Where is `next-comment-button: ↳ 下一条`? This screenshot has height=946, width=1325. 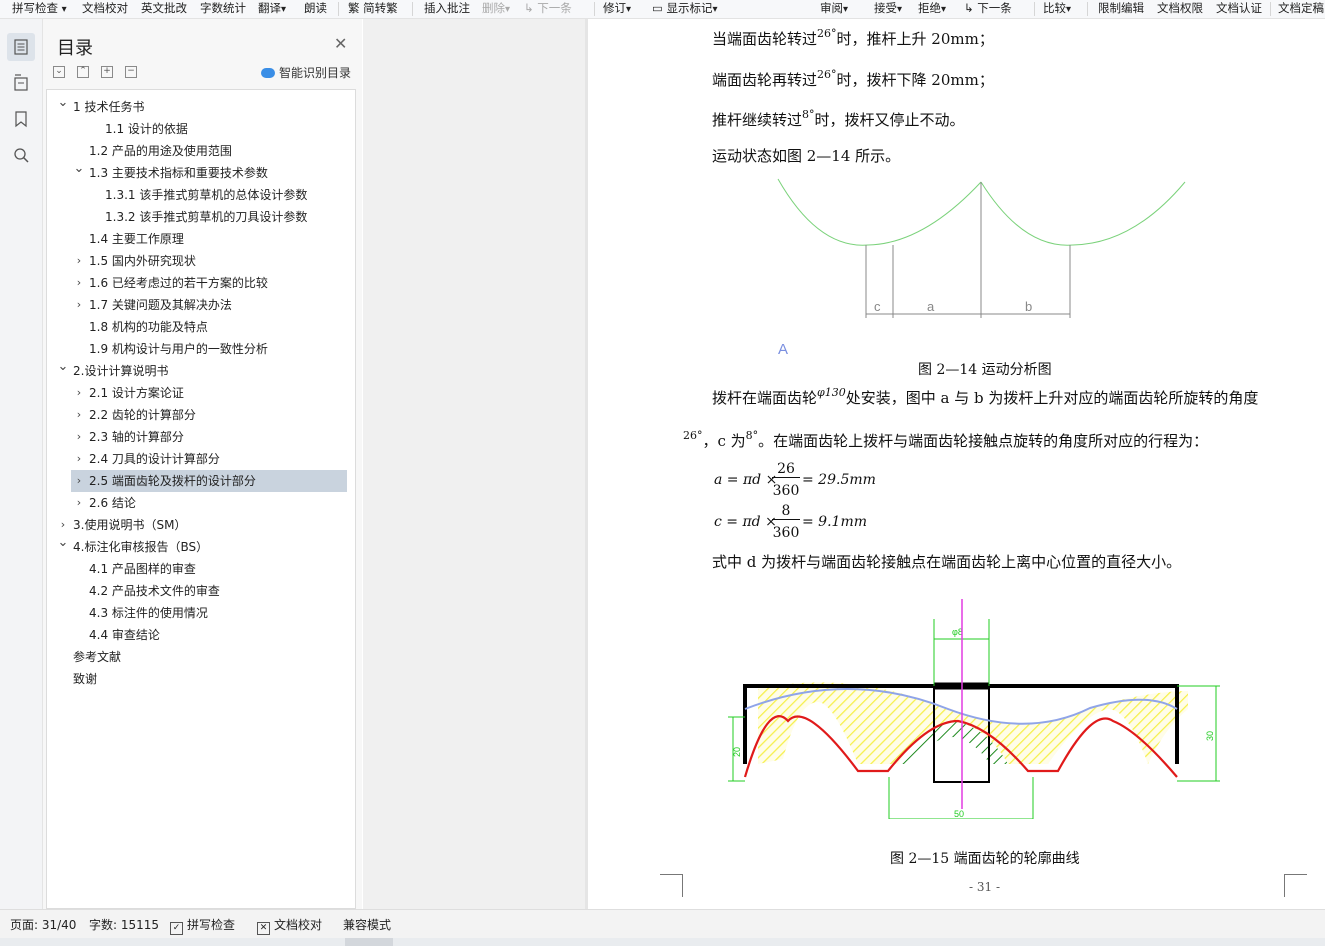 next-comment-button: ↳ 下一条 is located at coordinates (548, 9).